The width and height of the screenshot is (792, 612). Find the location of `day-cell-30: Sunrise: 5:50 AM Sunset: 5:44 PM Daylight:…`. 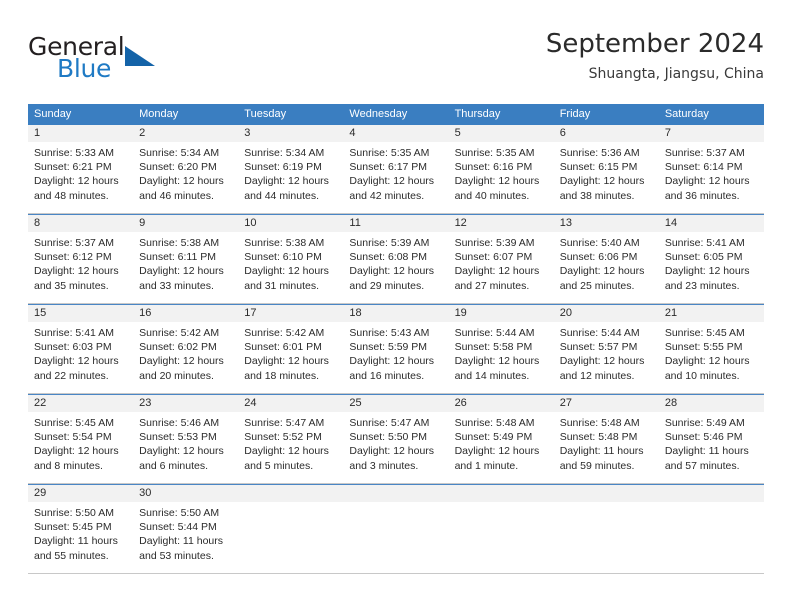

day-cell-30: Sunrise: 5:50 AM Sunset: 5:44 PM Daylight:… is located at coordinates (185, 537).